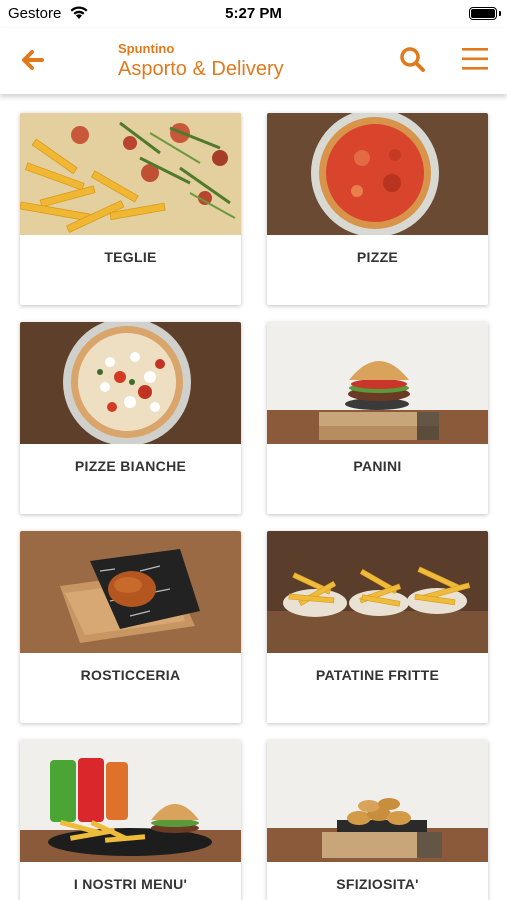 This screenshot has width=507, height=900. What do you see at coordinates (377, 466) in the screenshot?
I see `category-label: PANINI` at bounding box center [377, 466].